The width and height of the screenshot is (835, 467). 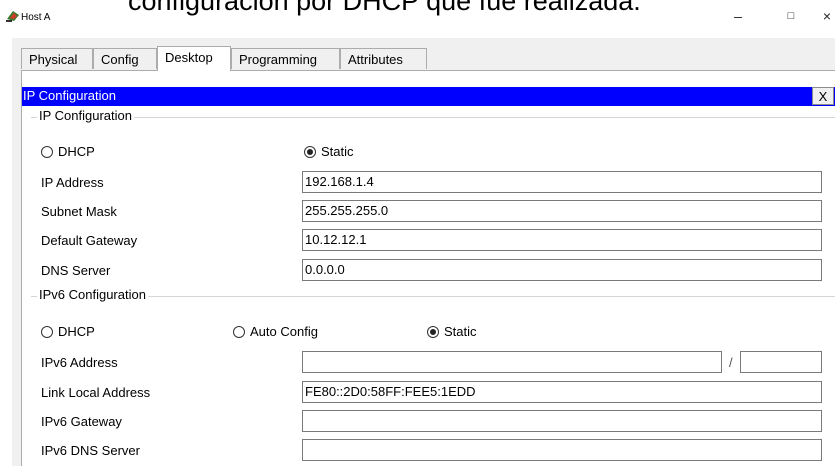 I want to click on ipv6-static-radio: Static, so click(x=452, y=331).